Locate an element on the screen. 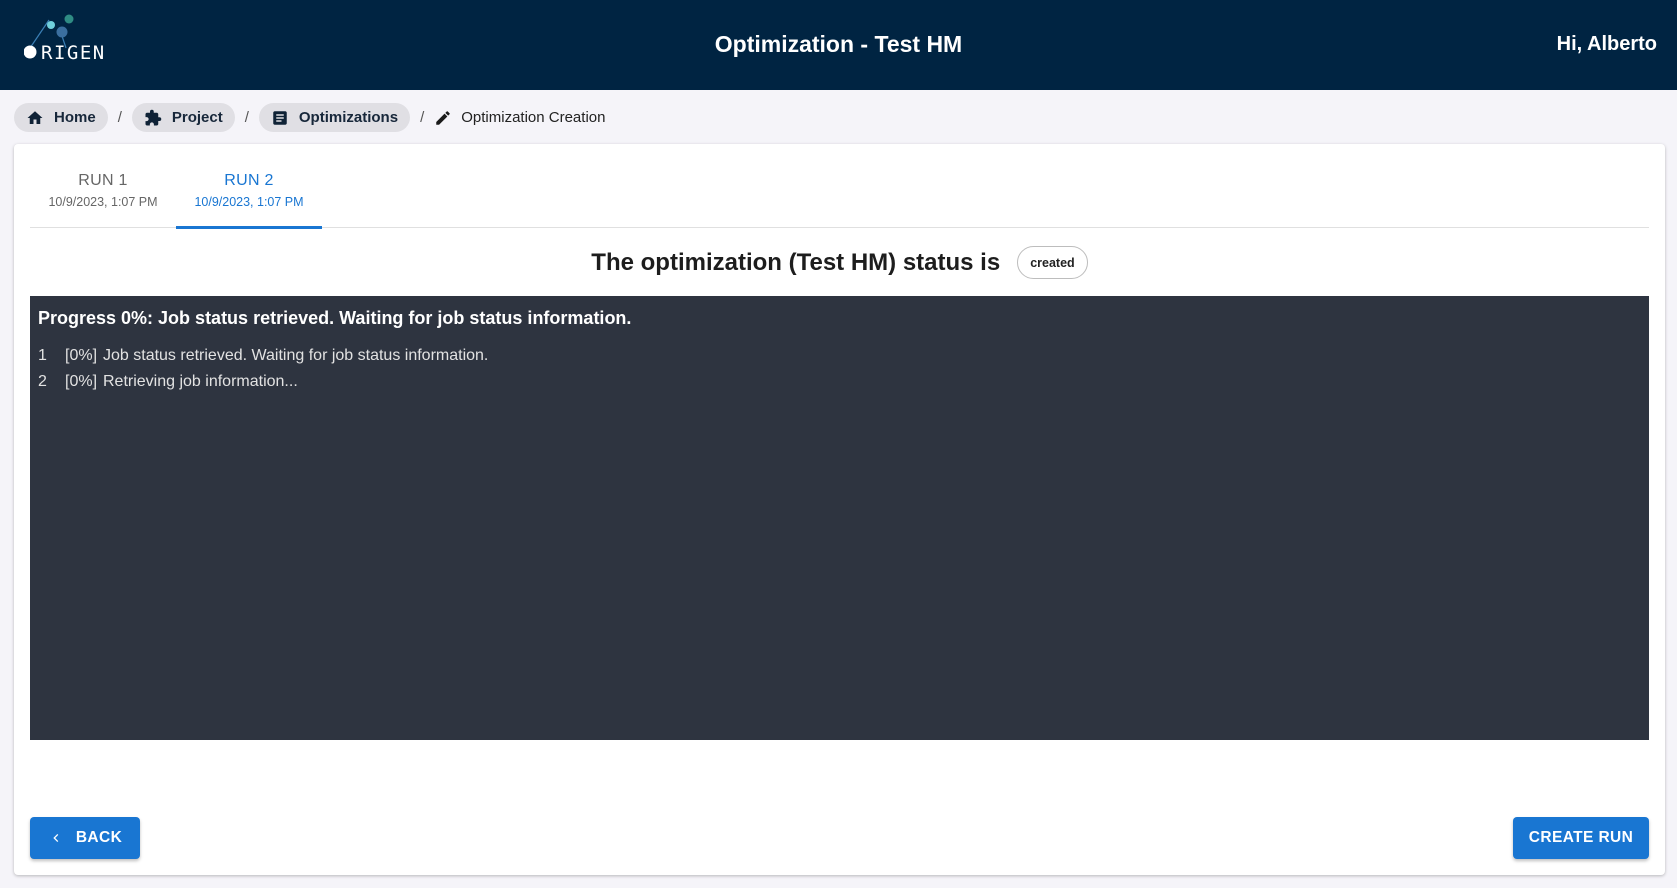 This screenshot has width=1677, height=888. breadcrumb-label: Optimizations is located at coordinates (348, 117).